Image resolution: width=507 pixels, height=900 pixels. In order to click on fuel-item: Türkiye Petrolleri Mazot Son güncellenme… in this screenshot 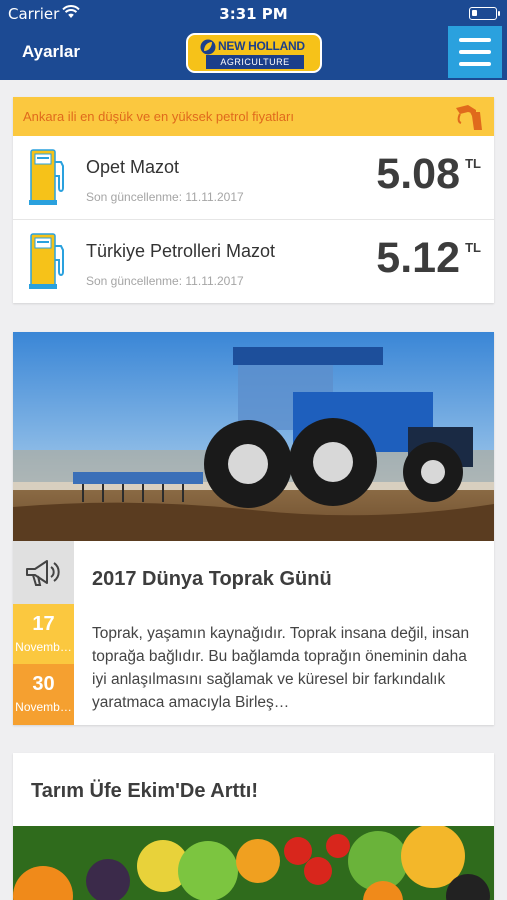, I will do `click(253, 261)`.